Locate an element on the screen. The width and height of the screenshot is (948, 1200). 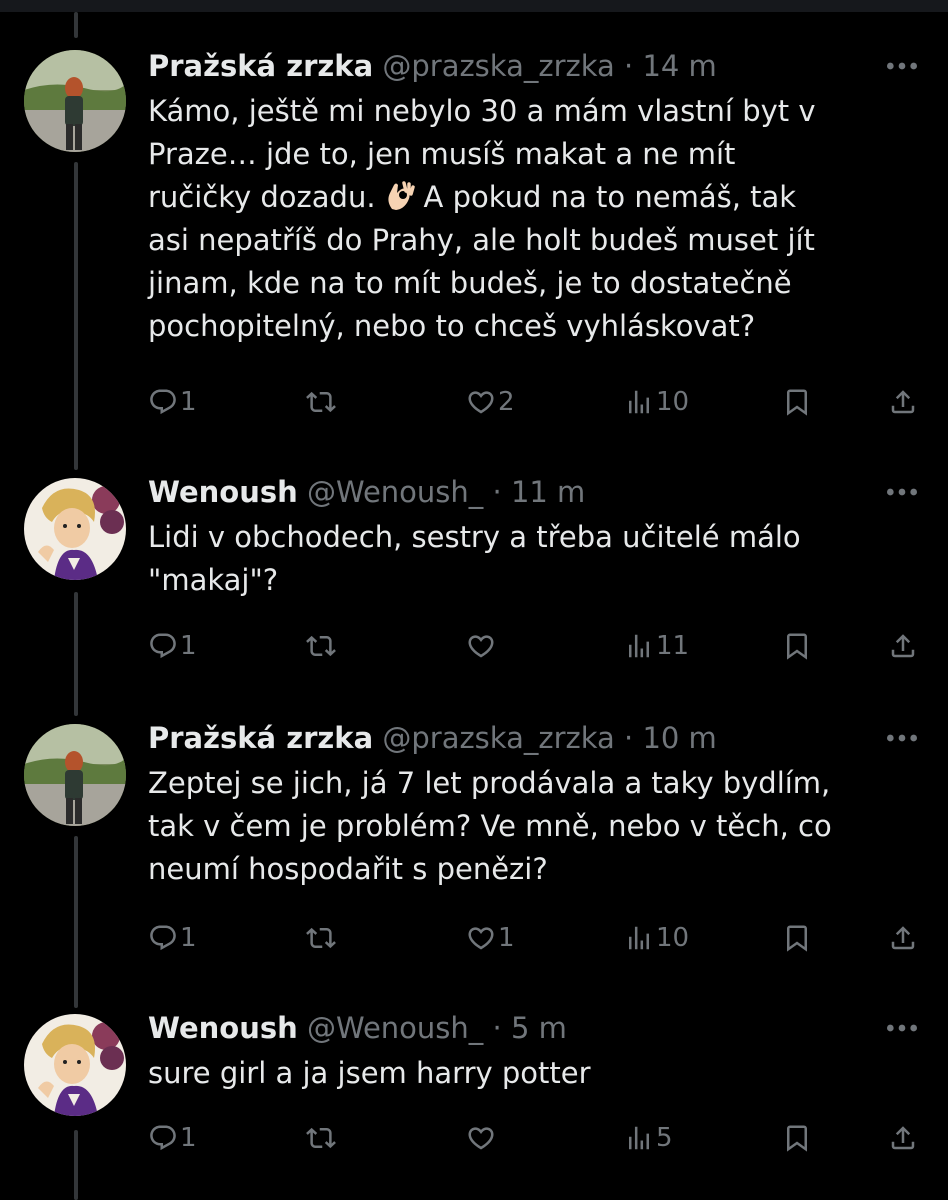
views-button: 11 is located at coordinates (656, 646).